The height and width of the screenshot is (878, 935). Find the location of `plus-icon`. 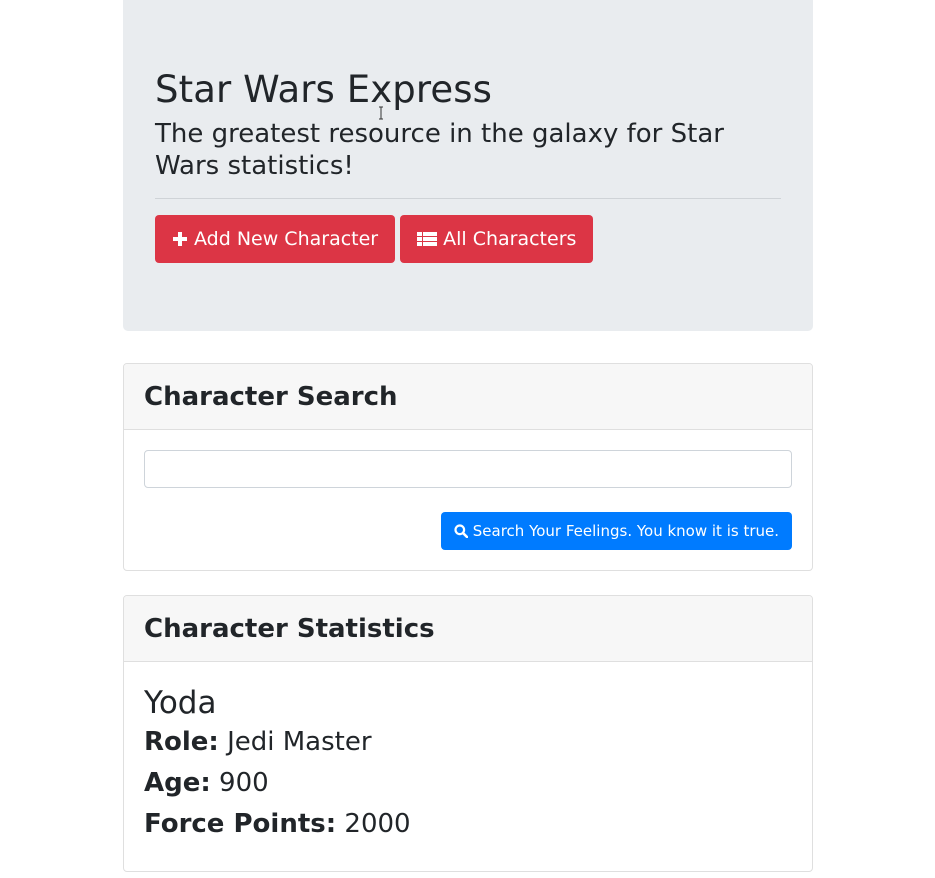

plus-icon is located at coordinates (180, 239).